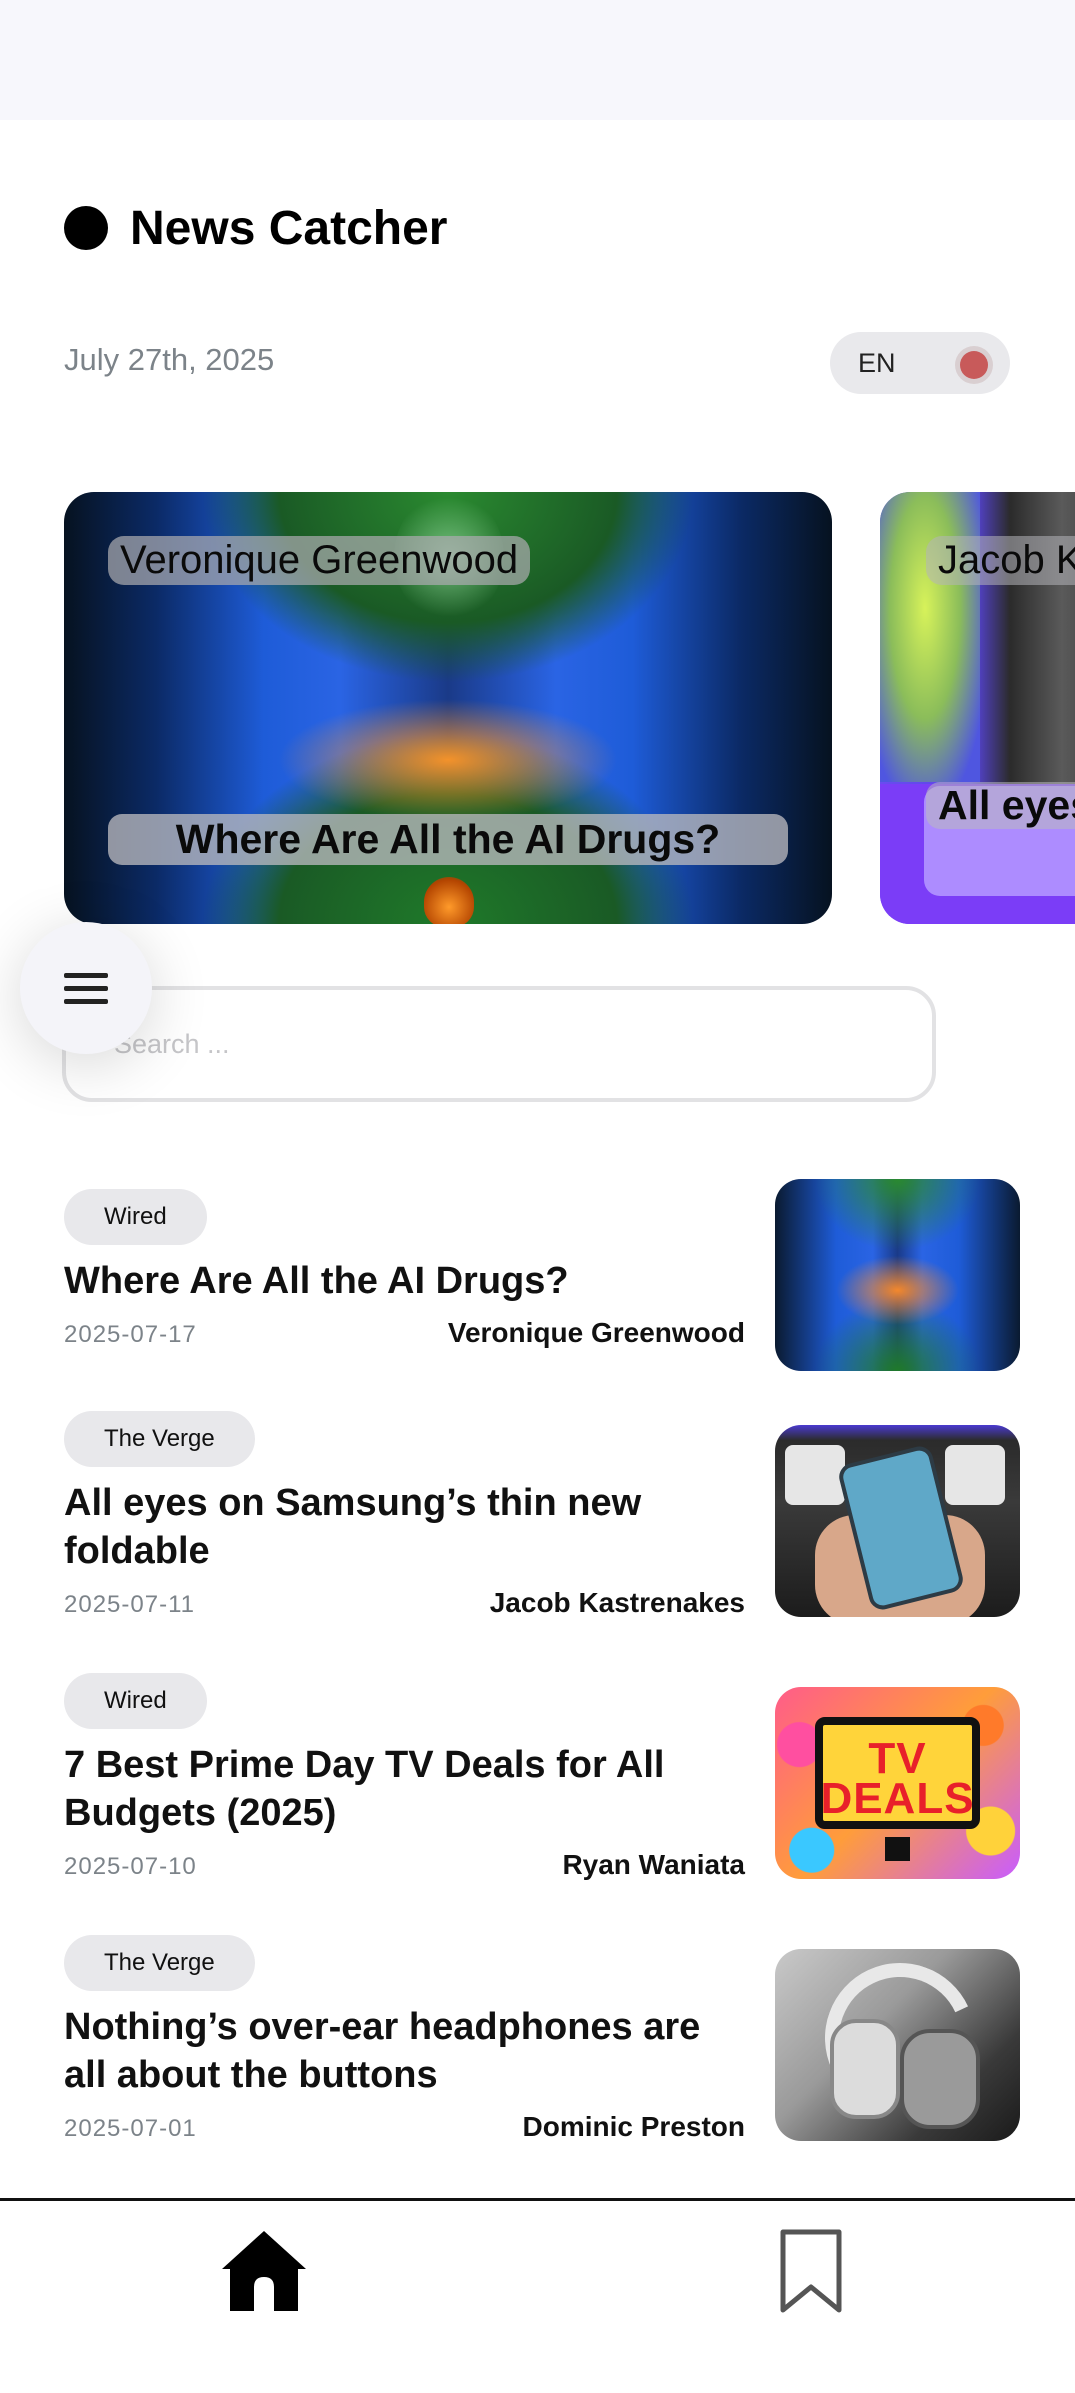 The image size is (1075, 2393). I want to click on news-thumbnail: TV DEALS, so click(897, 1783).